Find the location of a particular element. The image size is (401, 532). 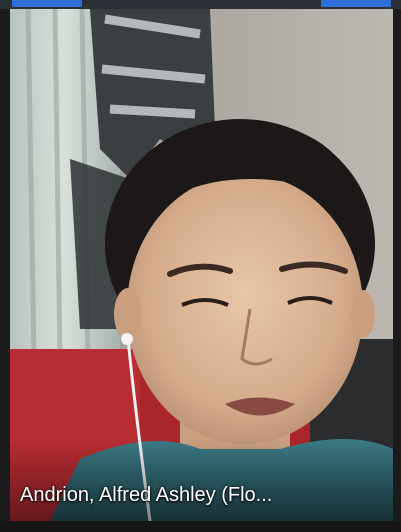

tile-top-bar is located at coordinates (200, 4).